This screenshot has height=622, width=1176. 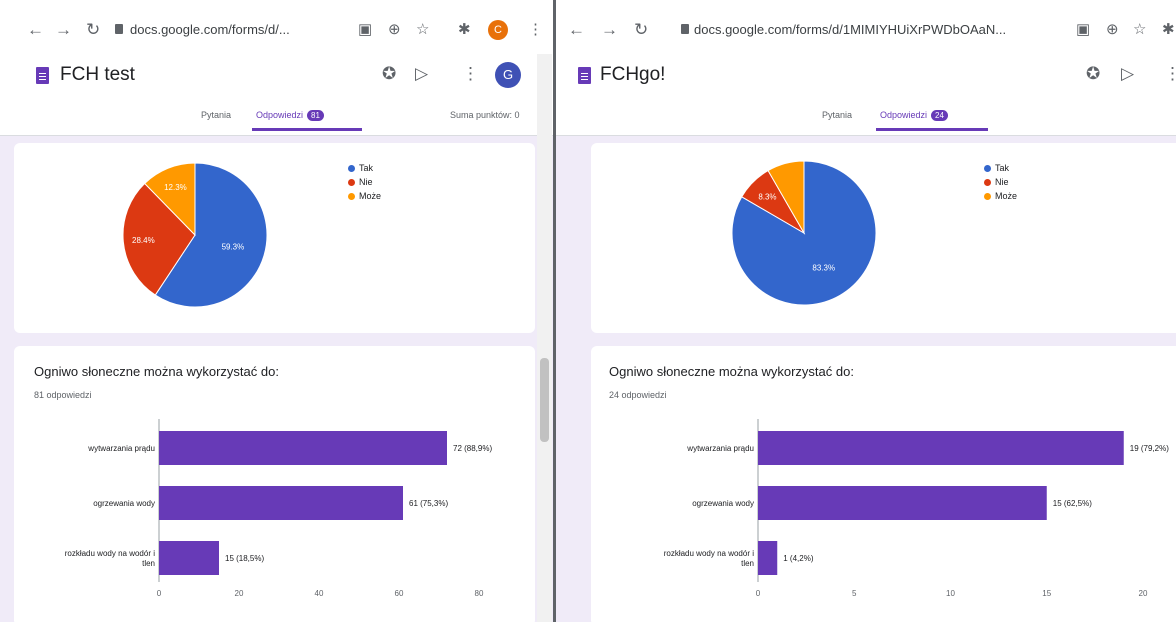 I want to click on pie-label-nie: 28.4%, so click(x=143, y=240).